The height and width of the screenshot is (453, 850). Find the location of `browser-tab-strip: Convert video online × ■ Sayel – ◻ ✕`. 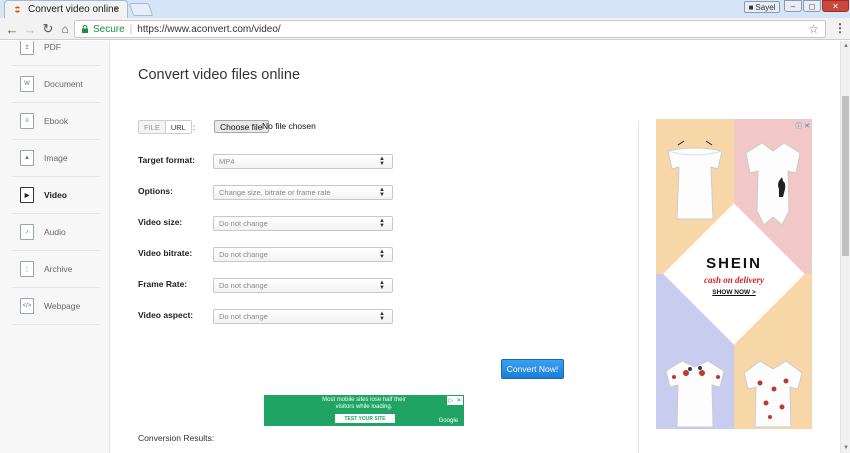

browser-tab-strip: Convert video online × ■ Sayel – ◻ ✕ is located at coordinates (425, 9).